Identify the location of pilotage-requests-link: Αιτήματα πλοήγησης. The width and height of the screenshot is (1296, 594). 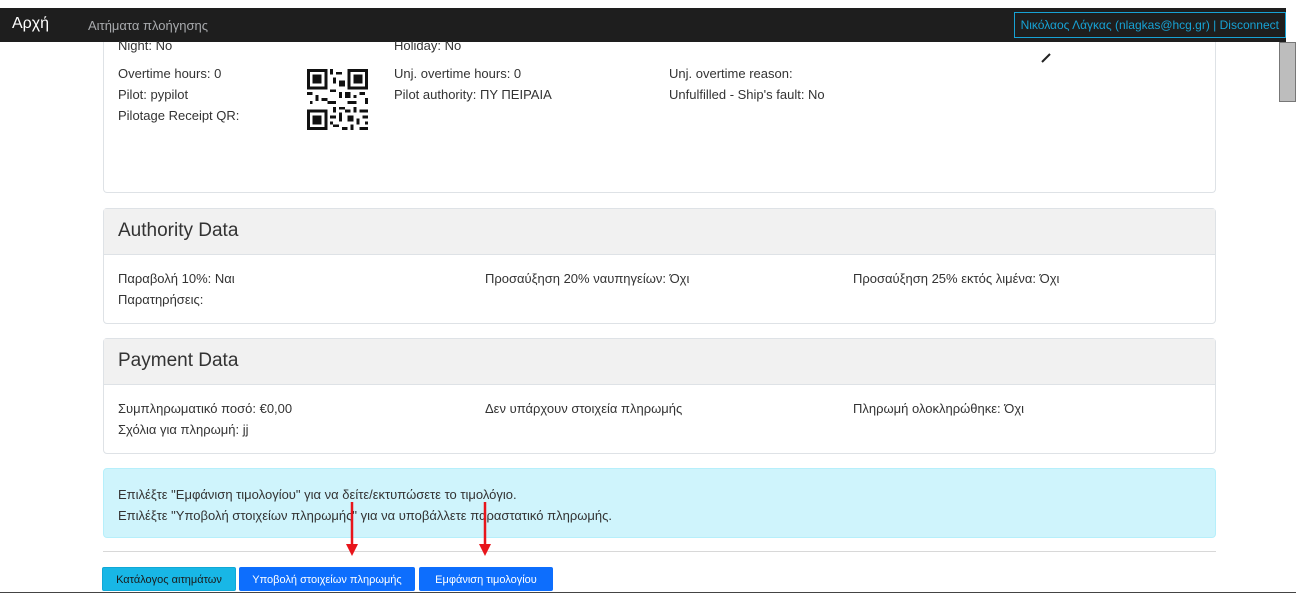
(148, 25).